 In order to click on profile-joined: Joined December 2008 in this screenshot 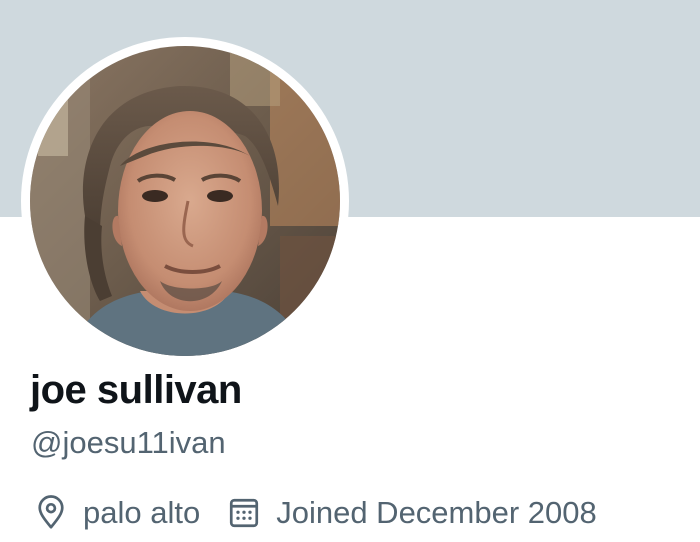, I will do `click(411, 513)`.